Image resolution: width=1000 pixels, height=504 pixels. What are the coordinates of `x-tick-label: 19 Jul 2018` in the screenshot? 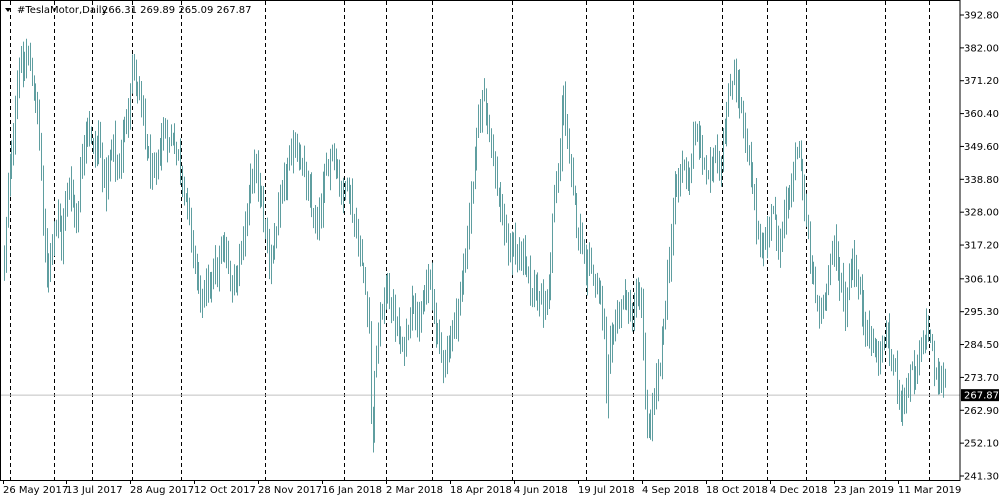 It's located at (606, 490).